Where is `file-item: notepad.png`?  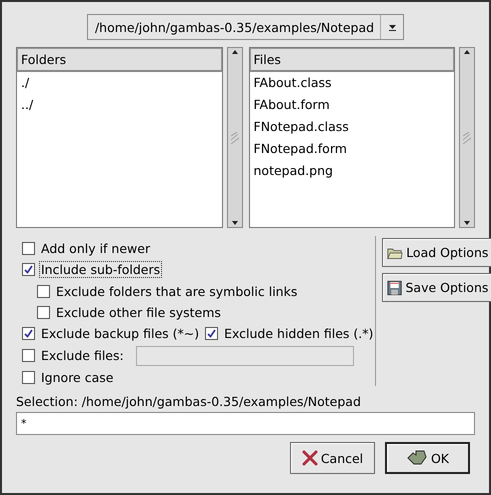 file-item: notepad.png is located at coordinates (352, 171).